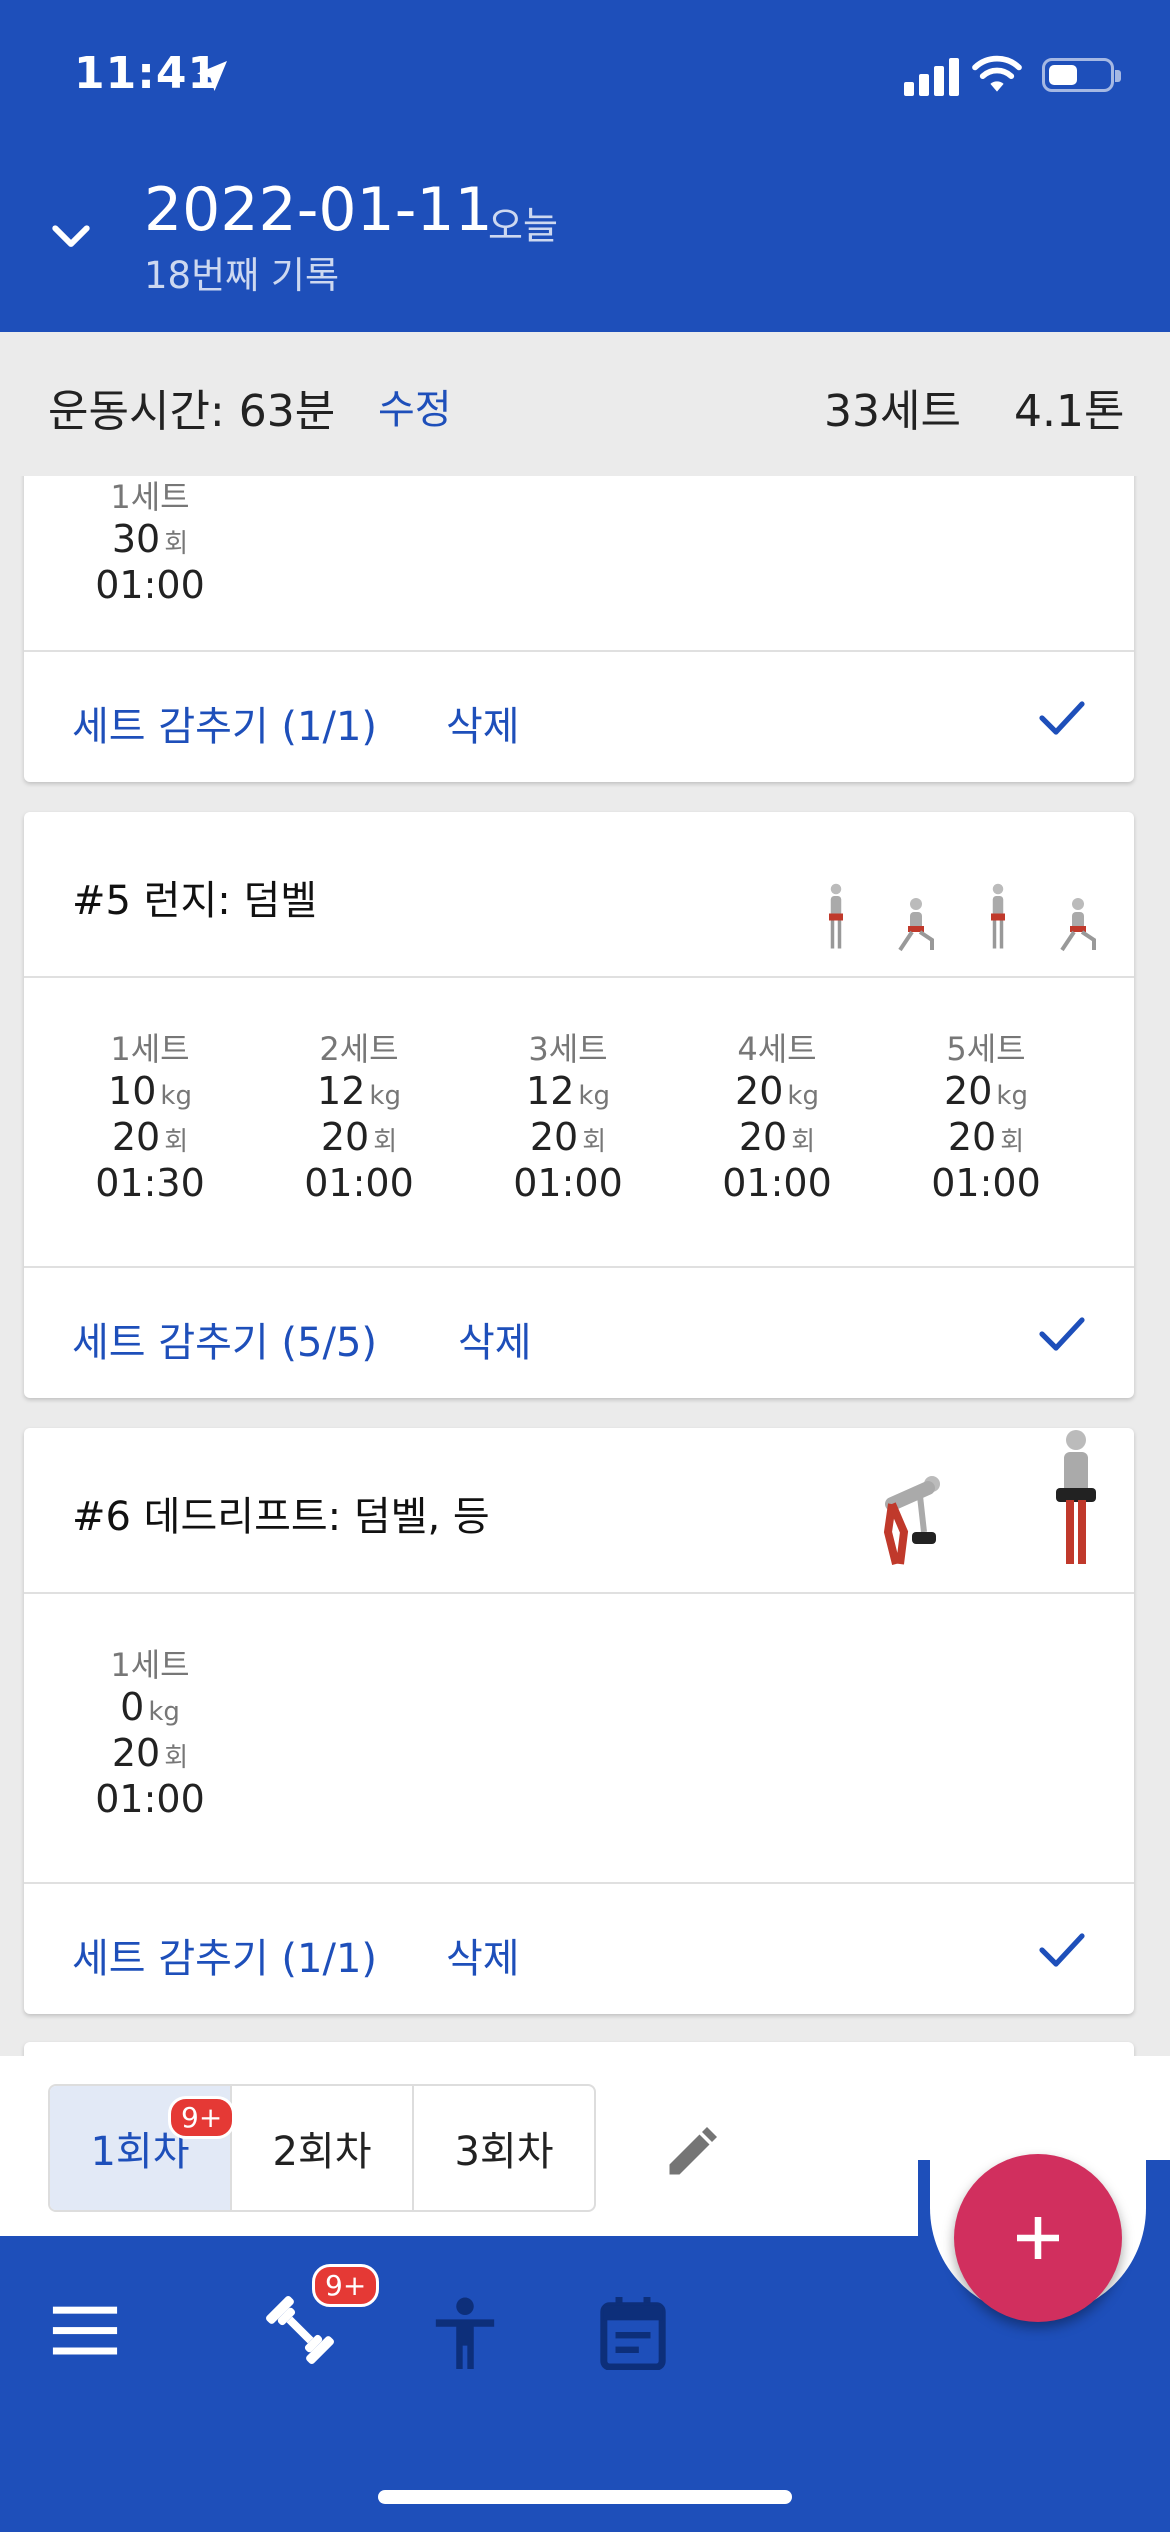  What do you see at coordinates (997, 73) in the screenshot?
I see `wifi-icon` at bounding box center [997, 73].